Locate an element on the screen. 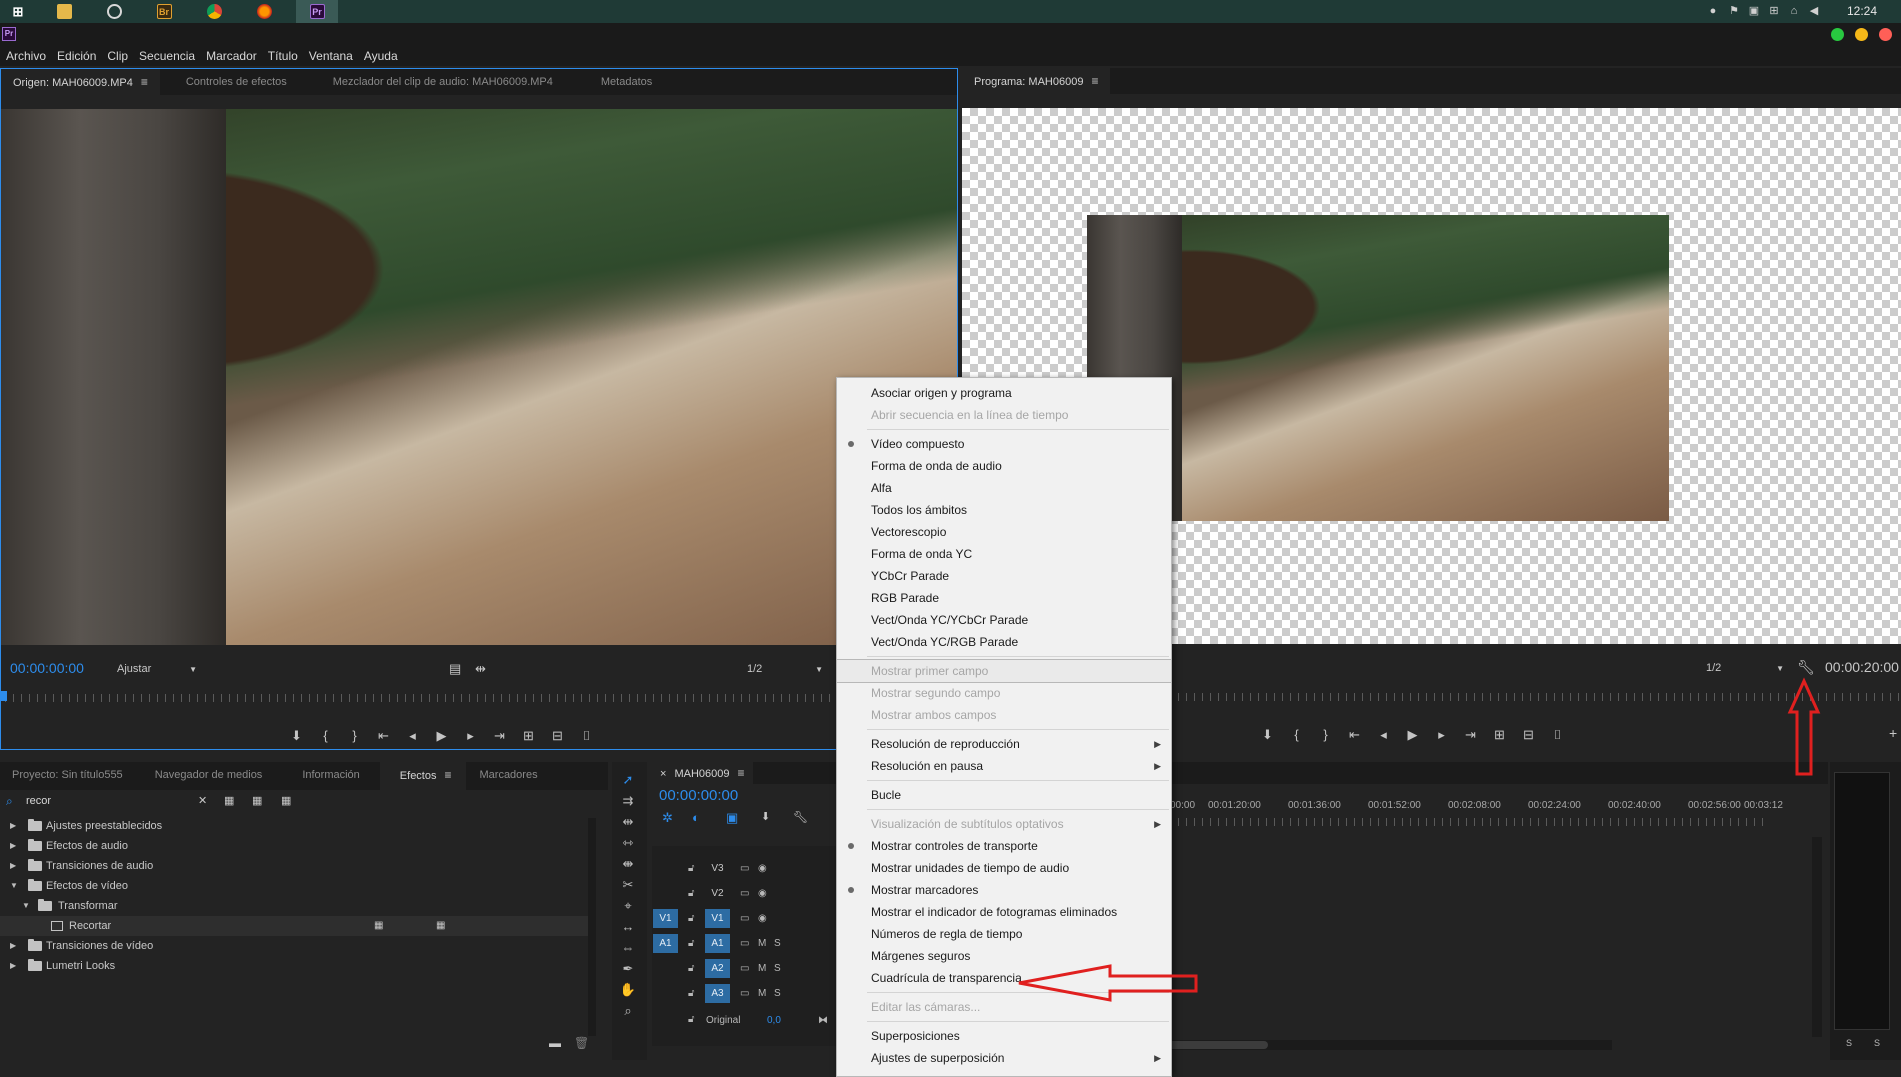 This screenshot has width=1901, height=1077. menu-item-vect-onda-yc-ycbcr-parade: Vect/Onda YC/YCbCr Parade is located at coordinates (1004, 620).